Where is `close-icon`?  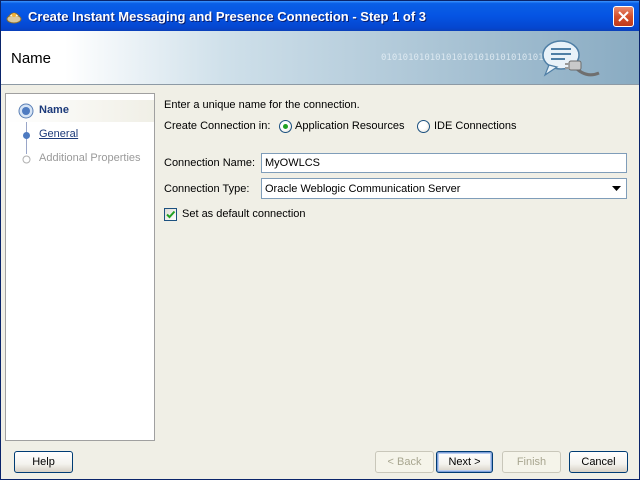
close-icon is located at coordinates (623, 16).